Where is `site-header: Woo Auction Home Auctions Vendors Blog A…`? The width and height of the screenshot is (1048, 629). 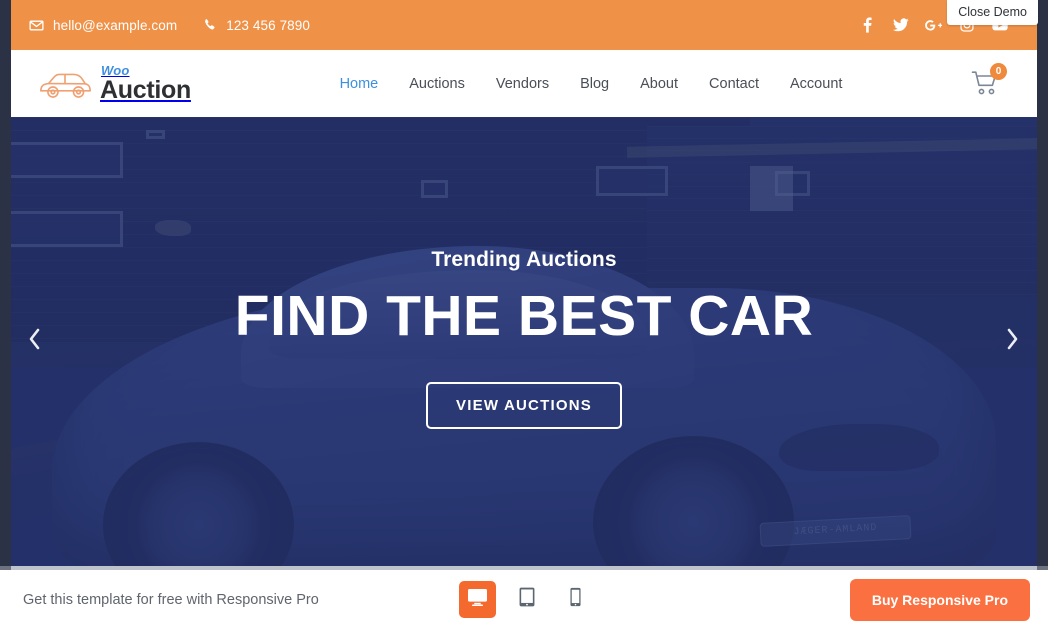 site-header: Woo Auction Home Auctions Vendors Blog A… is located at coordinates (524, 83).